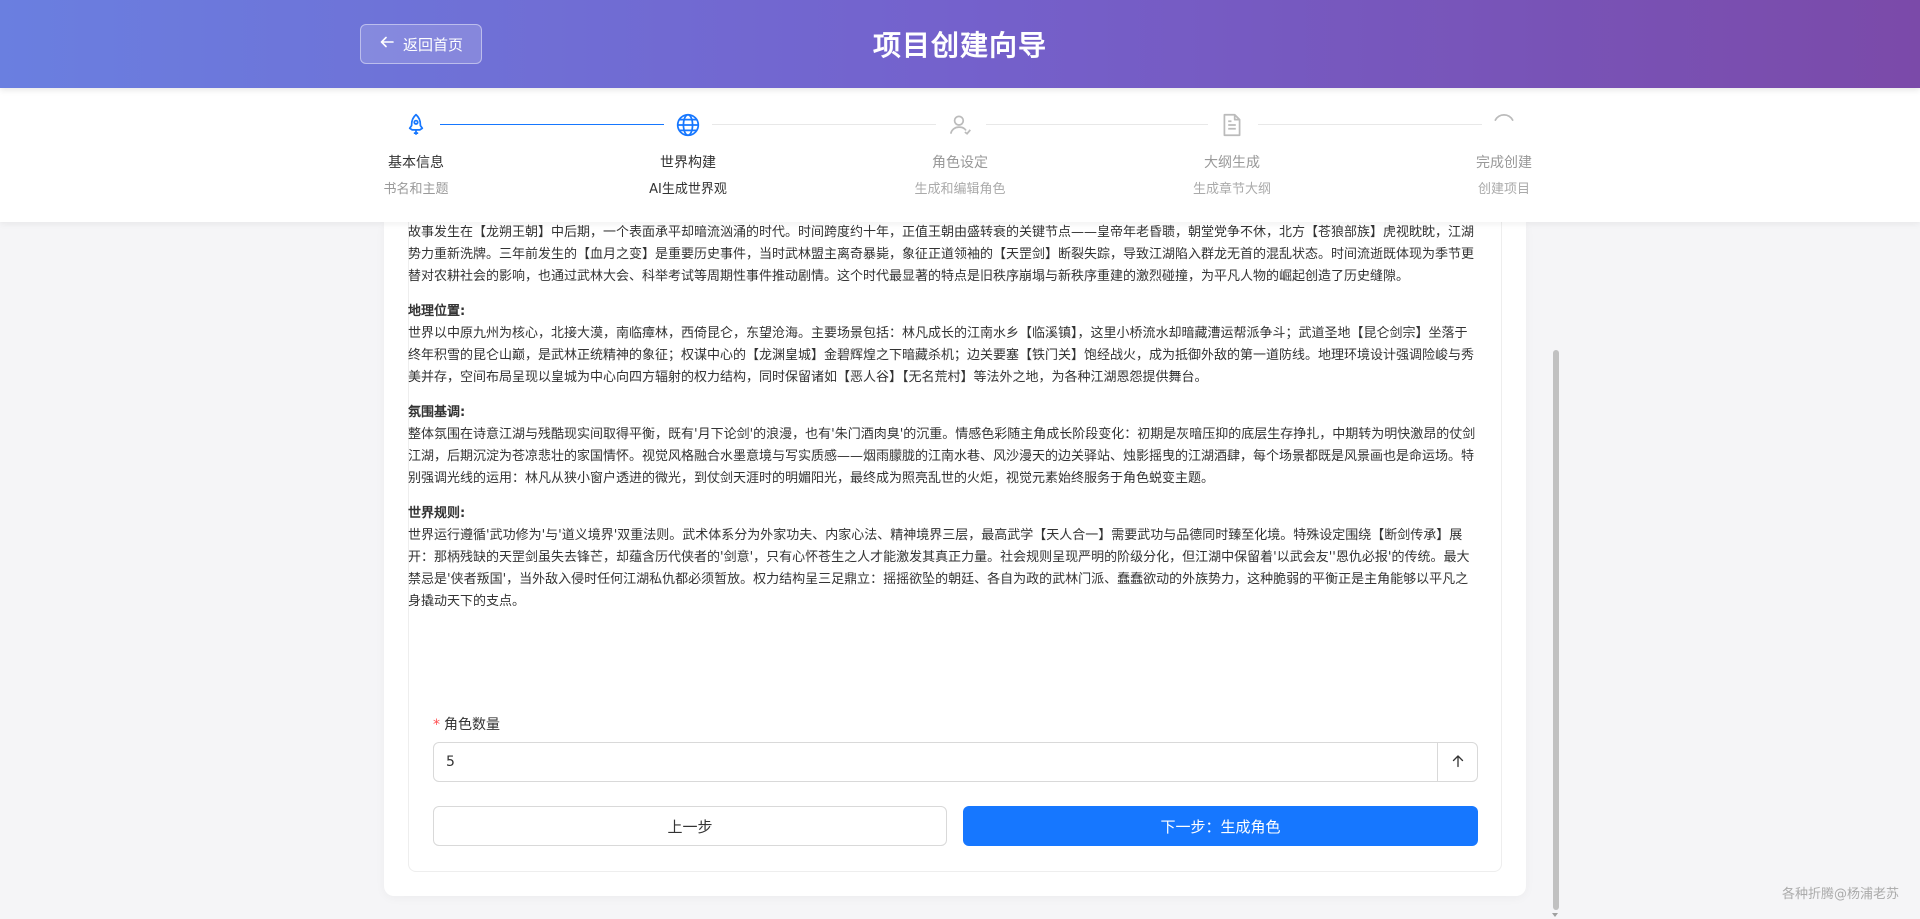 The image size is (1920, 919). Describe the element at coordinates (960, 125) in the screenshot. I see `user-icon` at that location.